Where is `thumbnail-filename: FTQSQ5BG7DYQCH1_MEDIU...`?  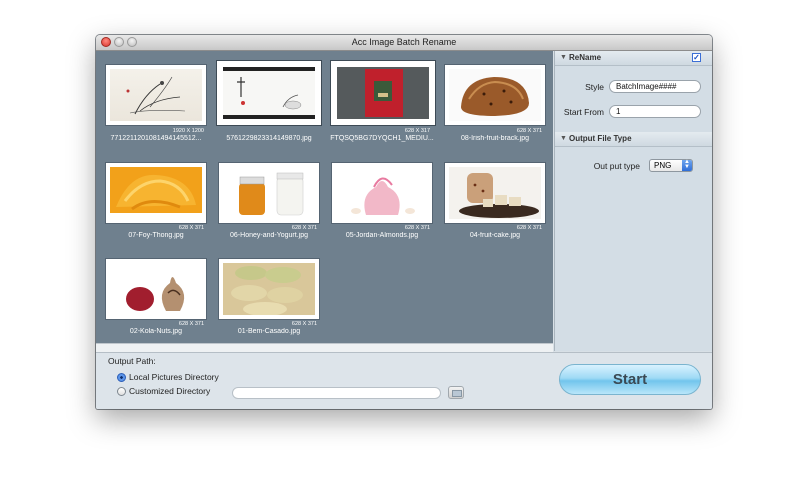 thumbnail-filename: FTQSQ5BG7DYQCH1_MEDIU... is located at coordinates (382, 138).